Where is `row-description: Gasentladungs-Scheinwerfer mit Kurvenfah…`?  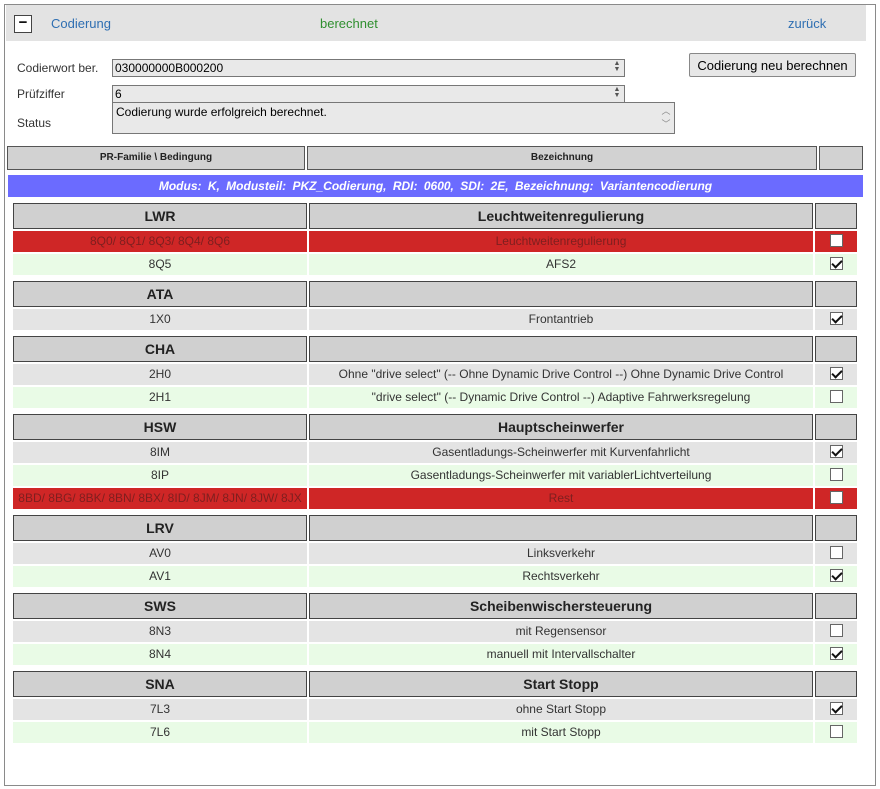 row-description: Gasentladungs-Scheinwerfer mit Kurvenfah… is located at coordinates (561, 452).